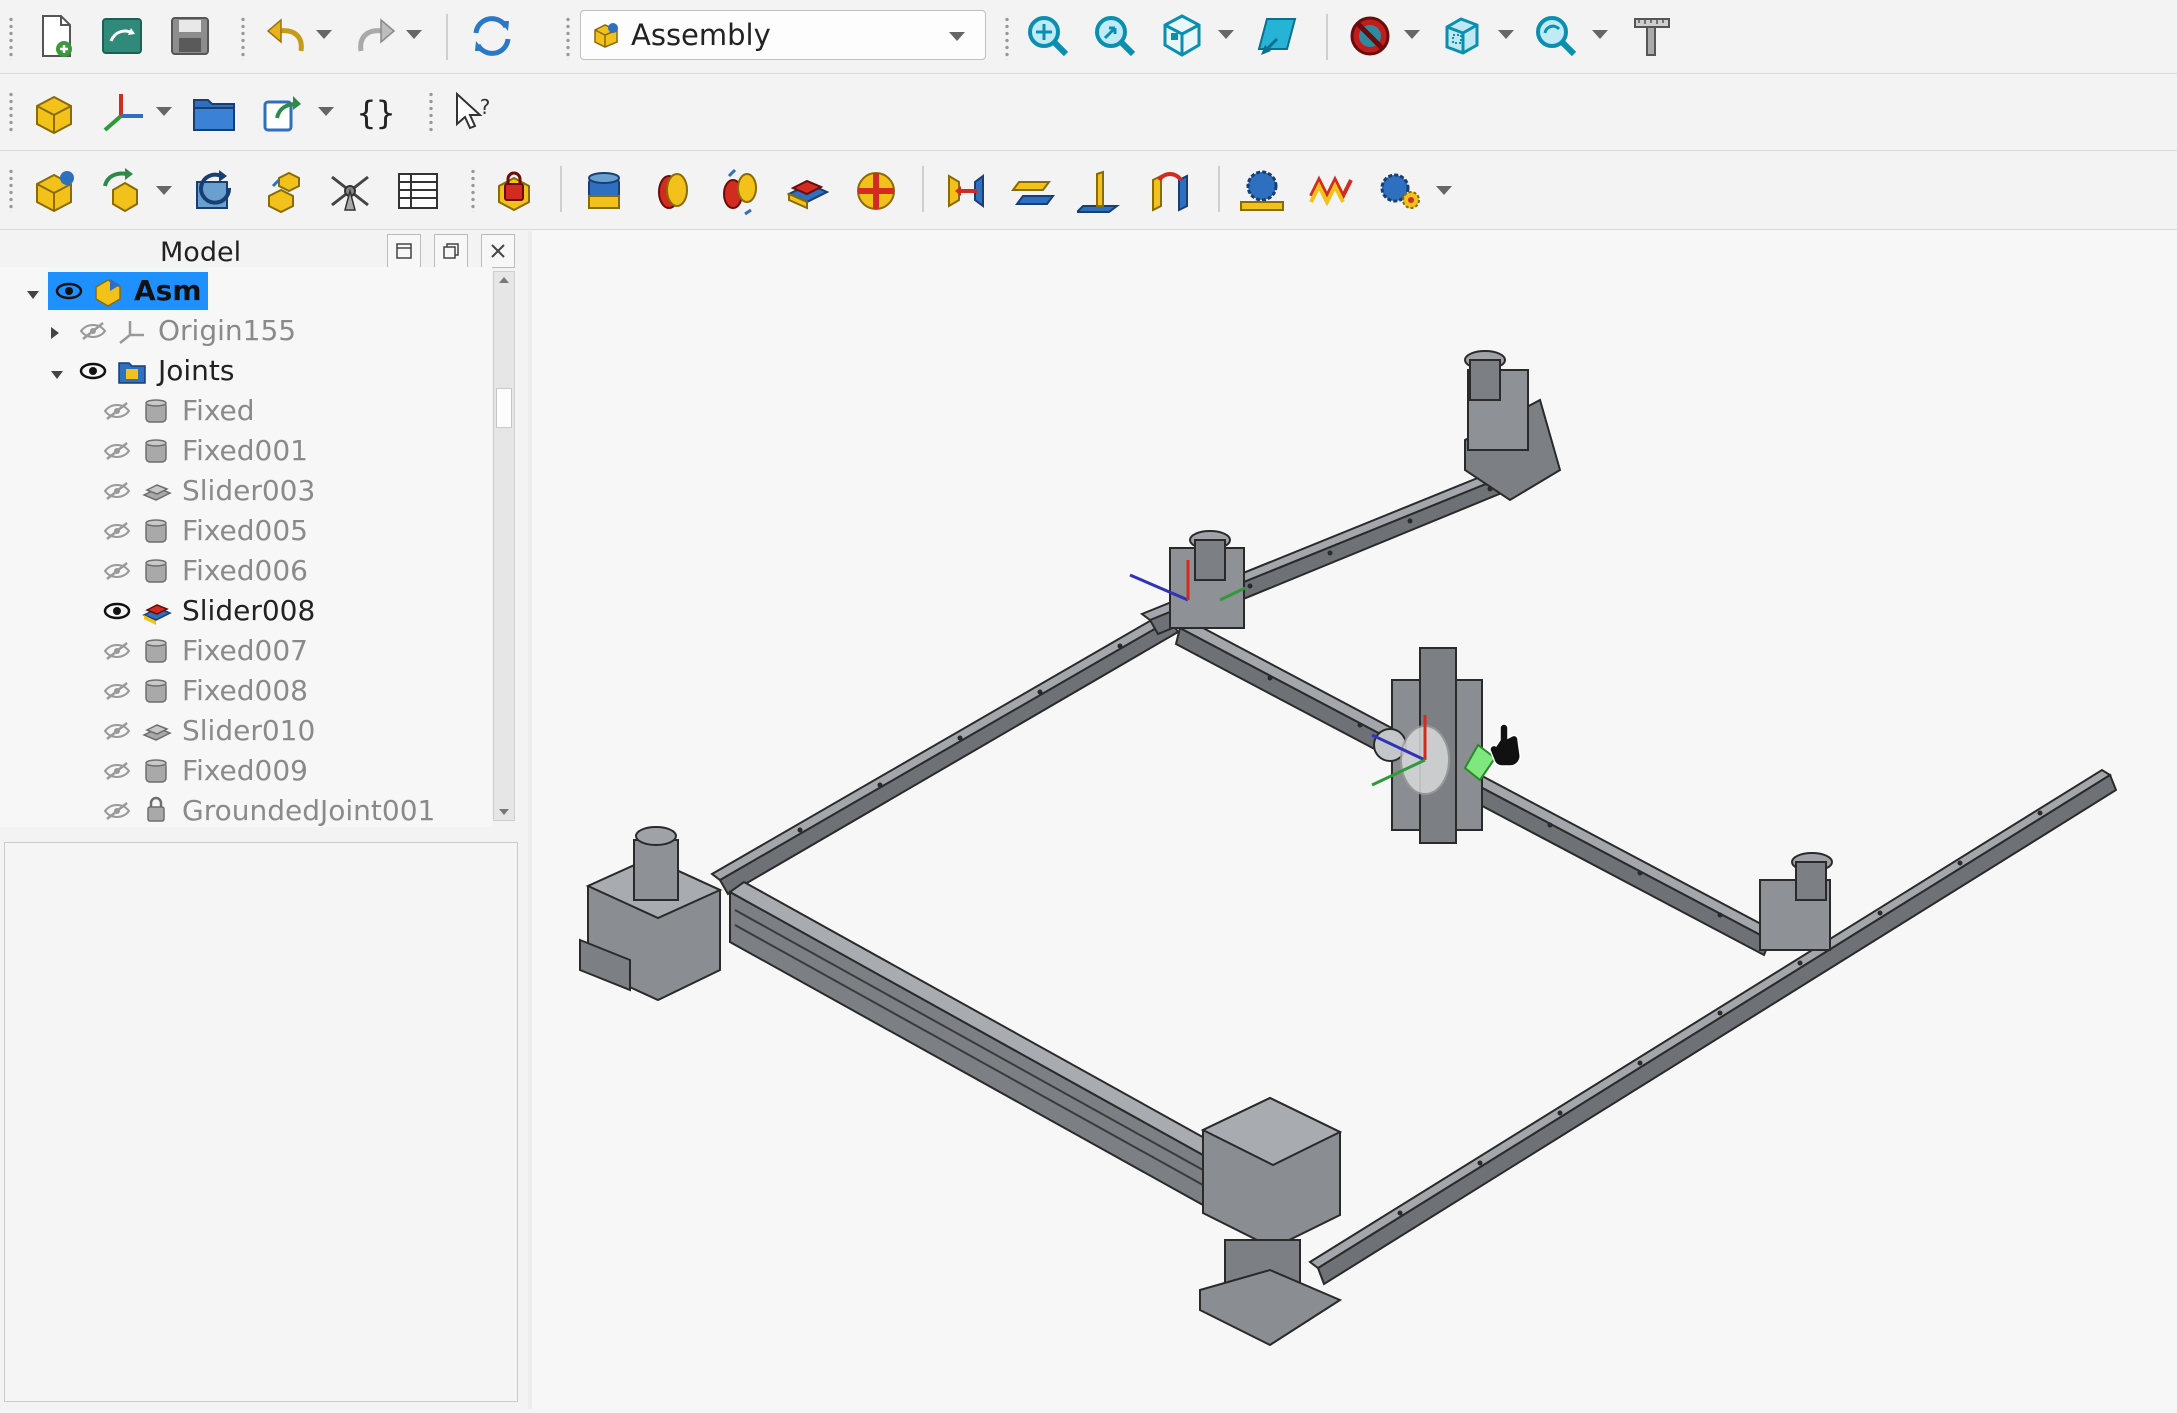 The width and height of the screenshot is (2177, 1413). I want to click on parallel-joint-button, so click(1034, 191).